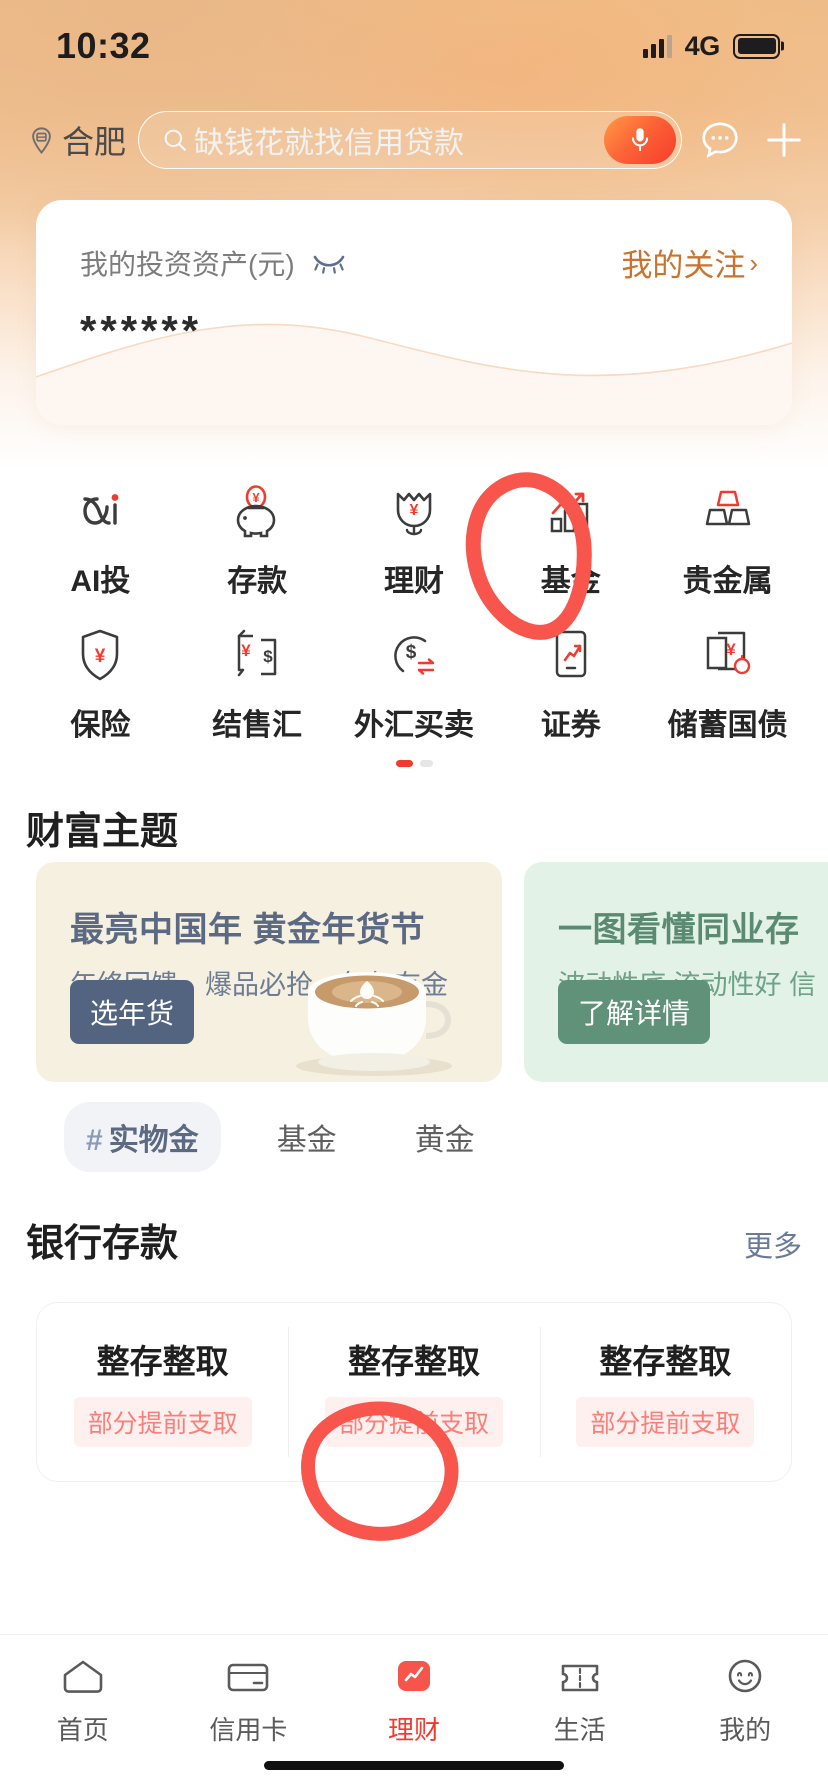  I want to click on tab-home: 首页, so click(83, 1700).